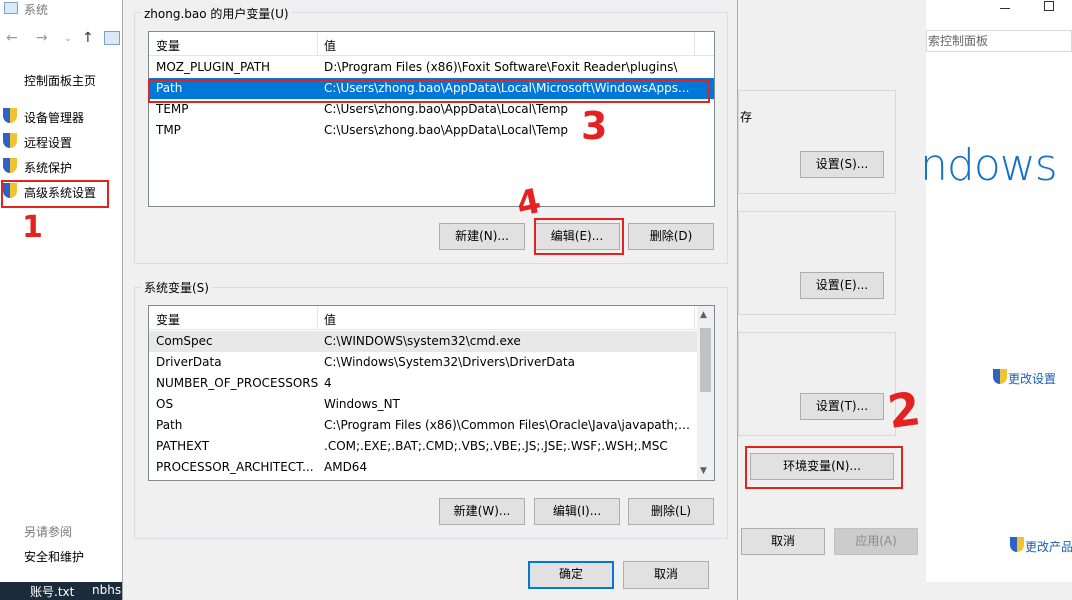  What do you see at coordinates (36, 10) in the screenshot?
I see `system-window-title: 系统` at bounding box center [36, 10].